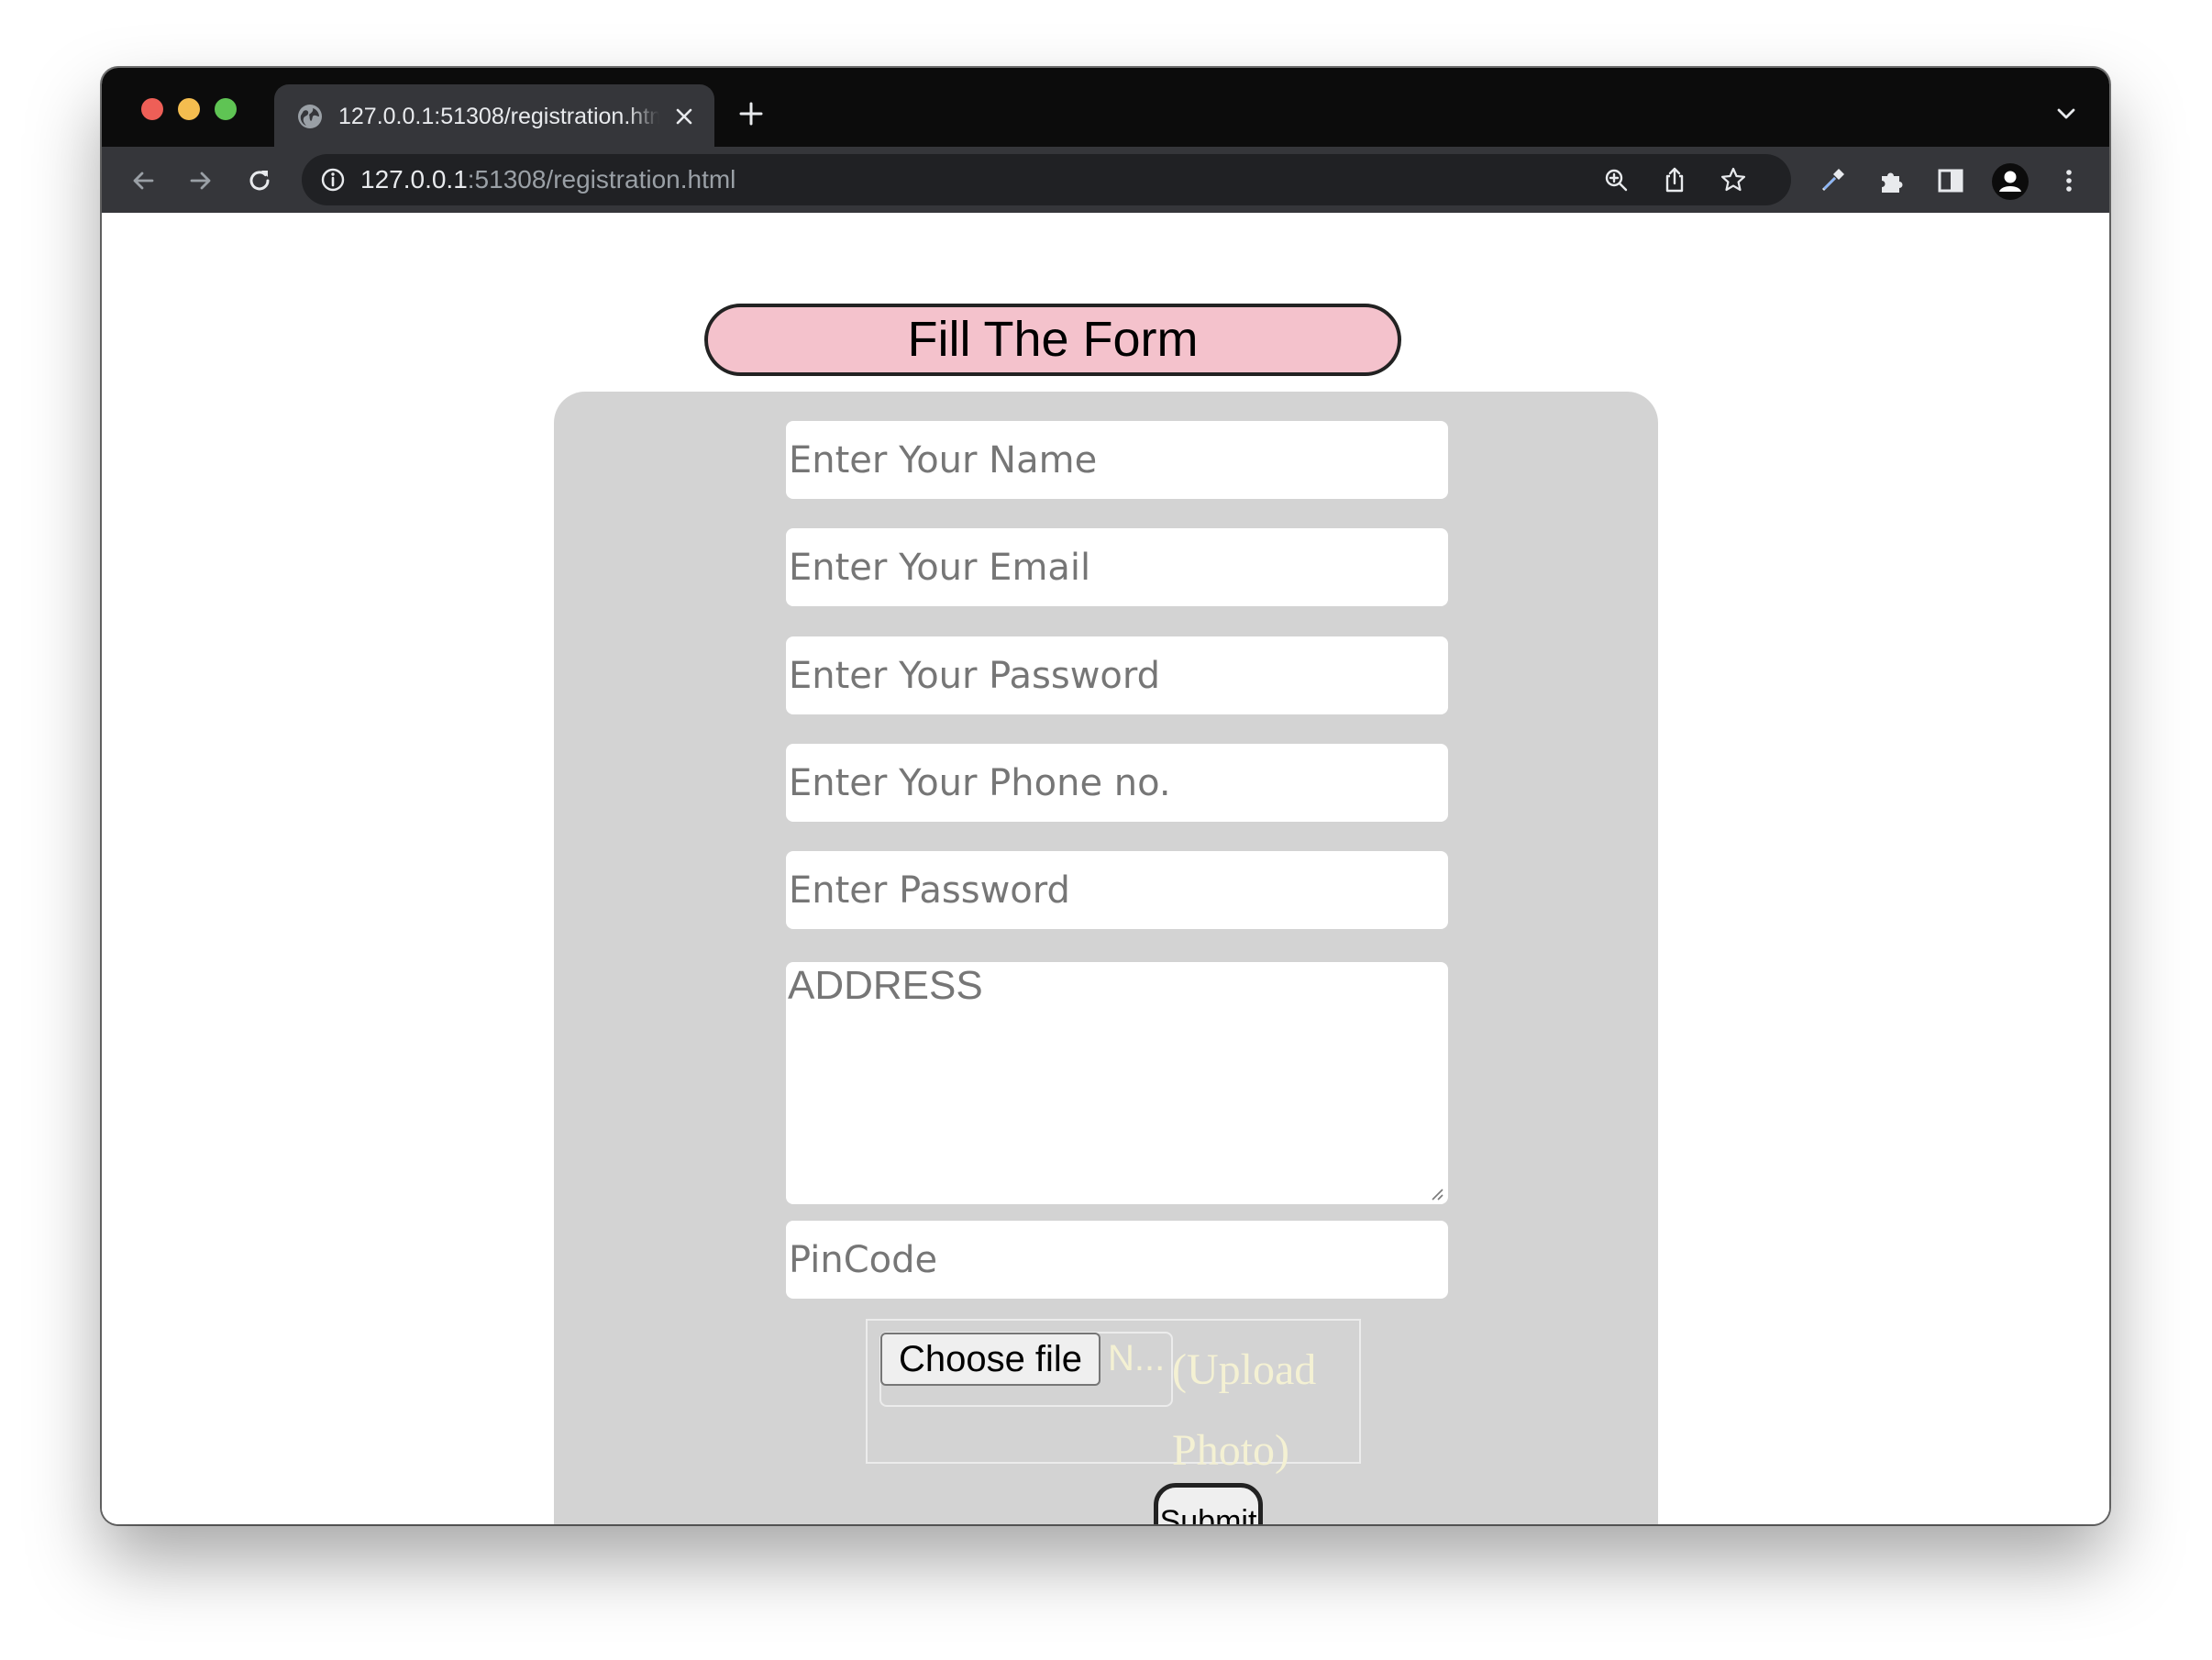 This screenshot has width=2212, height=1660. Describe the element at coordinates (152, 109) in the screenshot. I see `close-window-button` at that location.